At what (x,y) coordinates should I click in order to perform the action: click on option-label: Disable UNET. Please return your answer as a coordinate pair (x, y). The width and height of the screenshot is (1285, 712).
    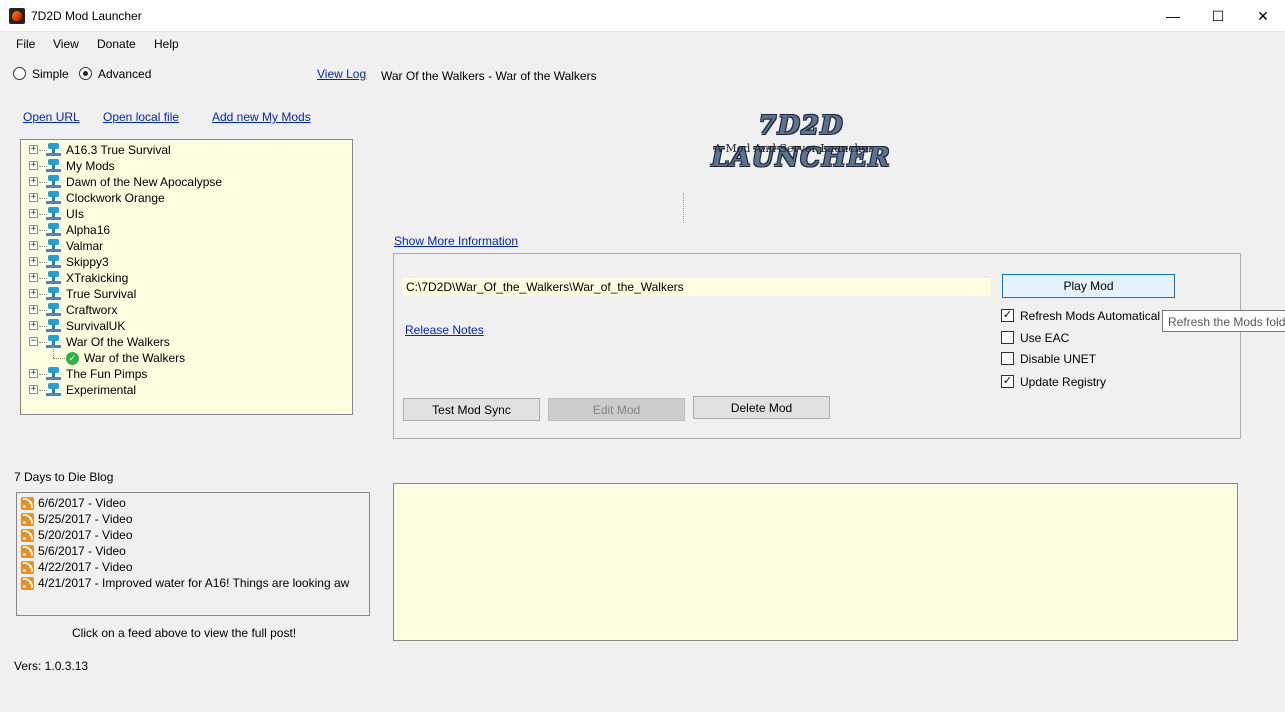
    Looking at the image, I should click on (1058, 359).